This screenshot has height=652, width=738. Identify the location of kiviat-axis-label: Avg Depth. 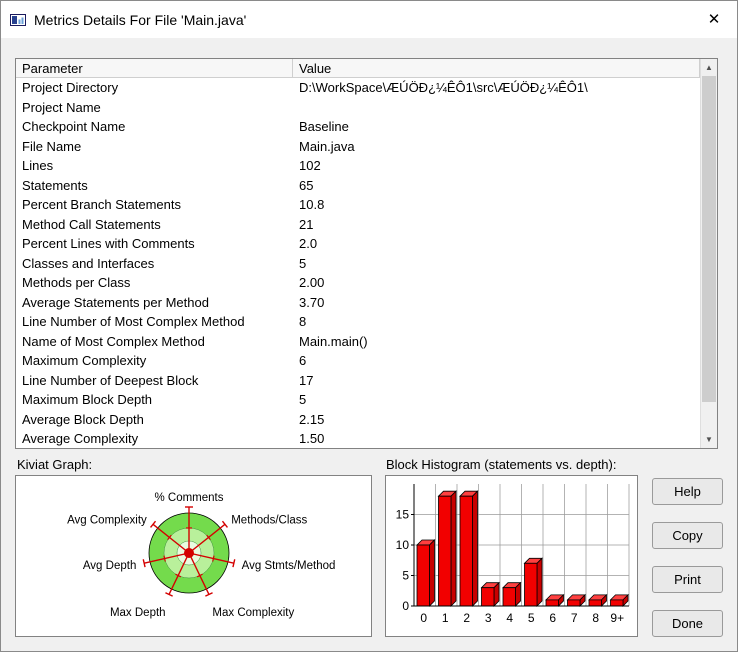
(110, 566).